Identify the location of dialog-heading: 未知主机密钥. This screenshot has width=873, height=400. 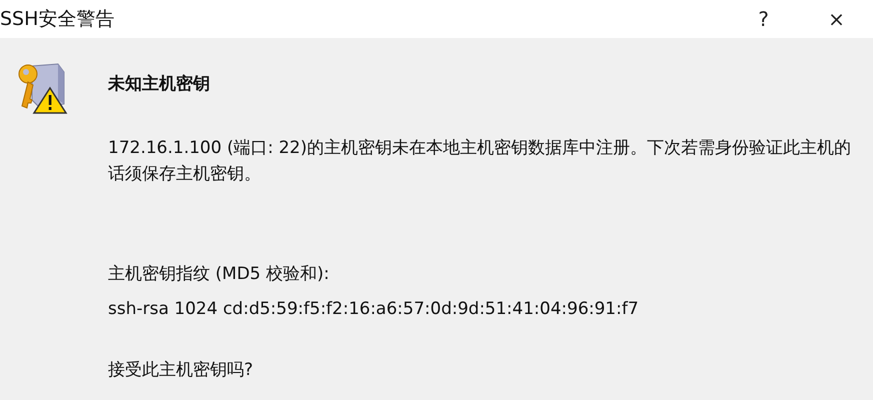
(159, 84).